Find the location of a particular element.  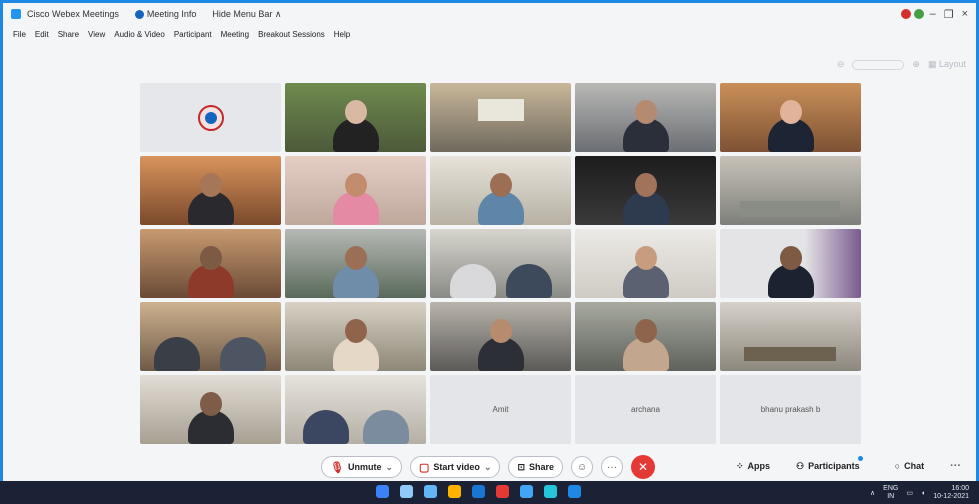

share-button: ⊡ Share is located at coordinates (536, 467).